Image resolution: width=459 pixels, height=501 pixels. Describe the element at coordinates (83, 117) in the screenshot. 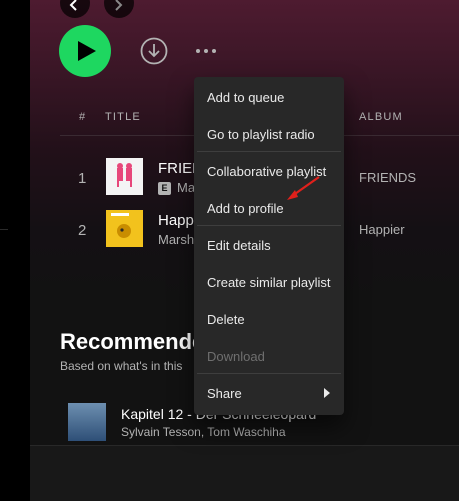

I see `column-header-number: #` at that location.